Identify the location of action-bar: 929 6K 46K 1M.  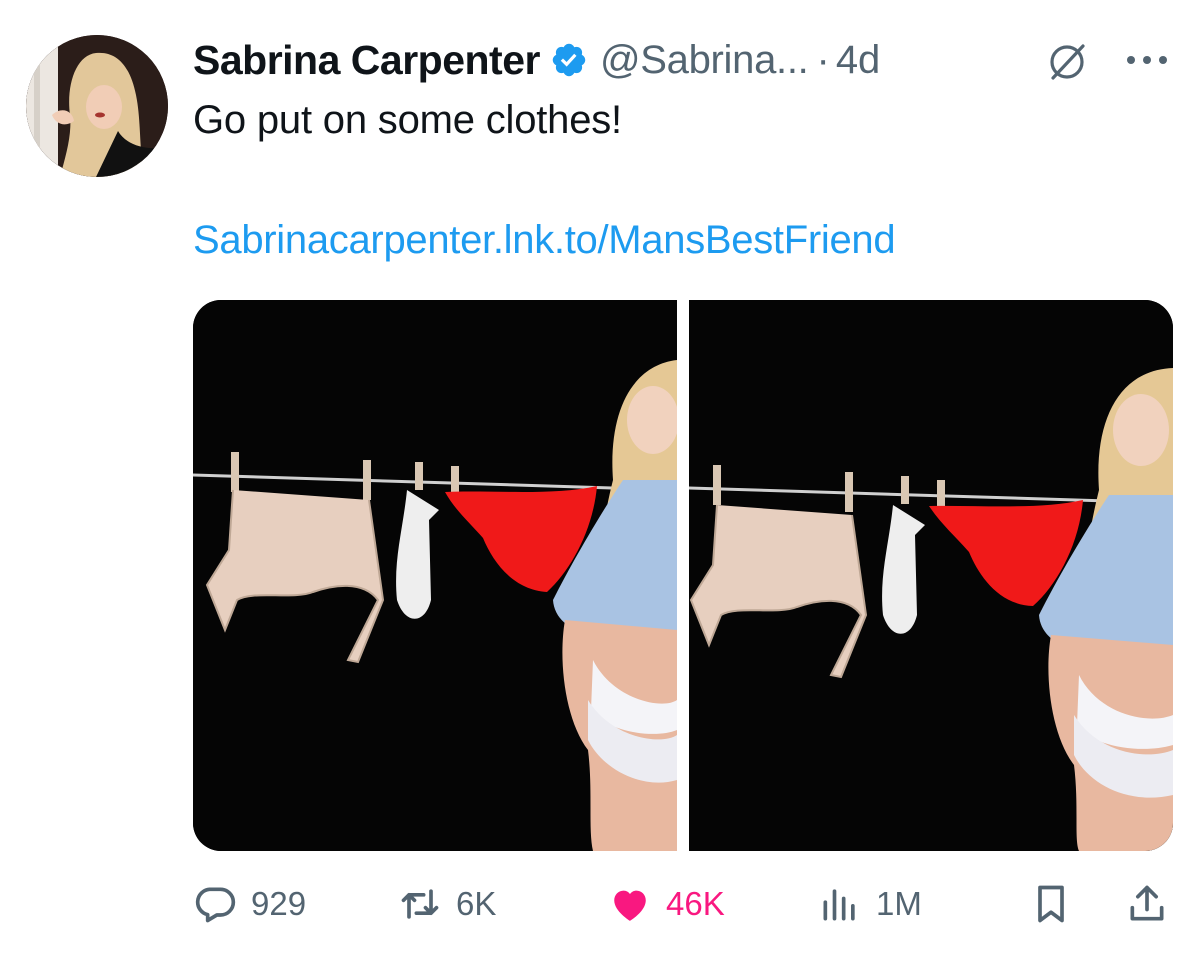
(683, 904).